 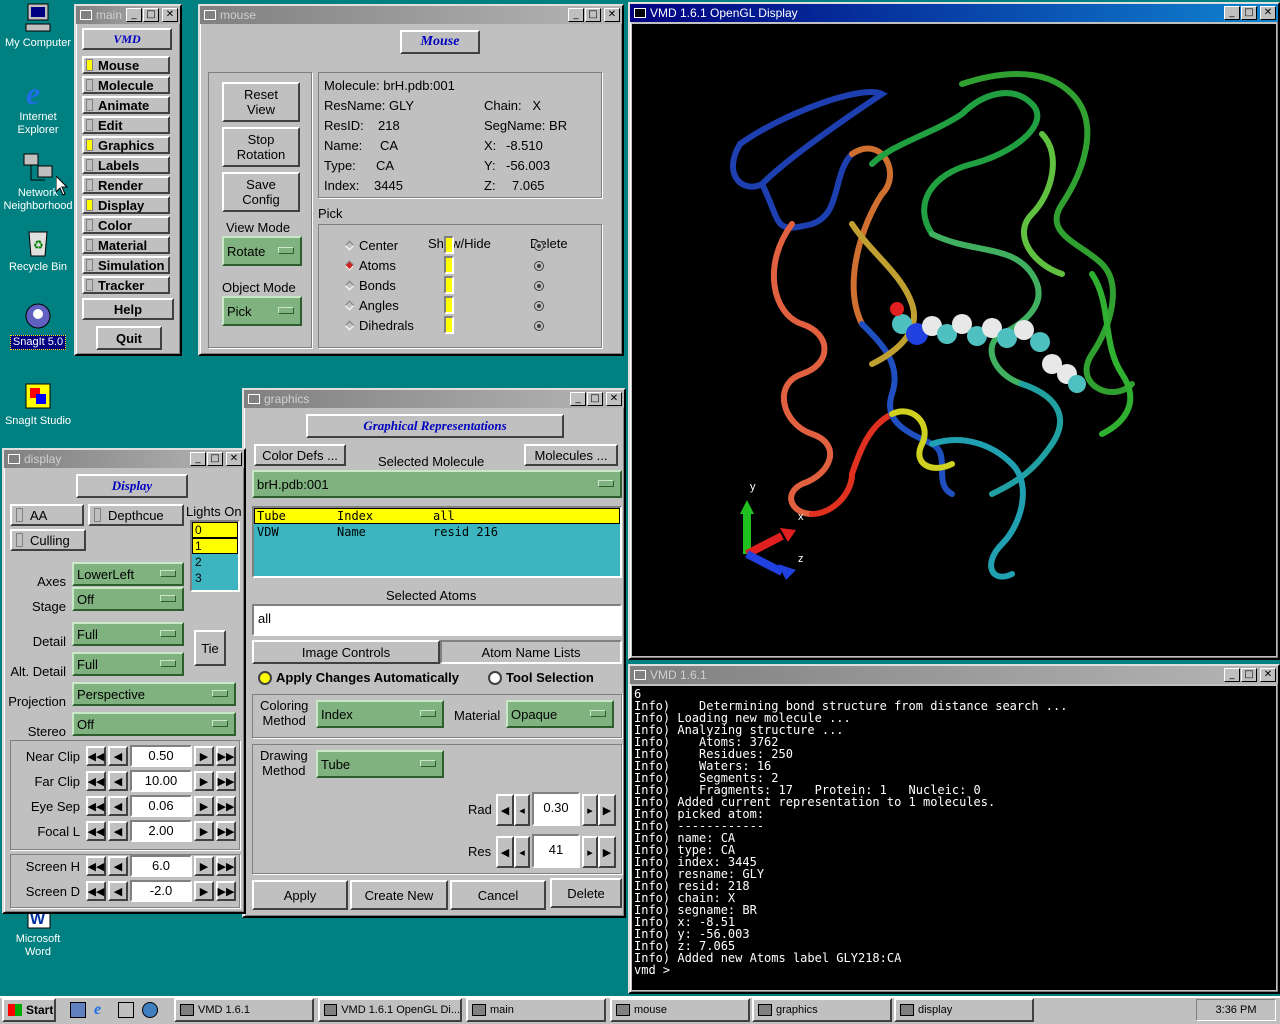 What do you see at coordinates (118, 781) in the screenshot?
I see `far-clip-decrement-button: ◀` at bounding box center [118, 781].